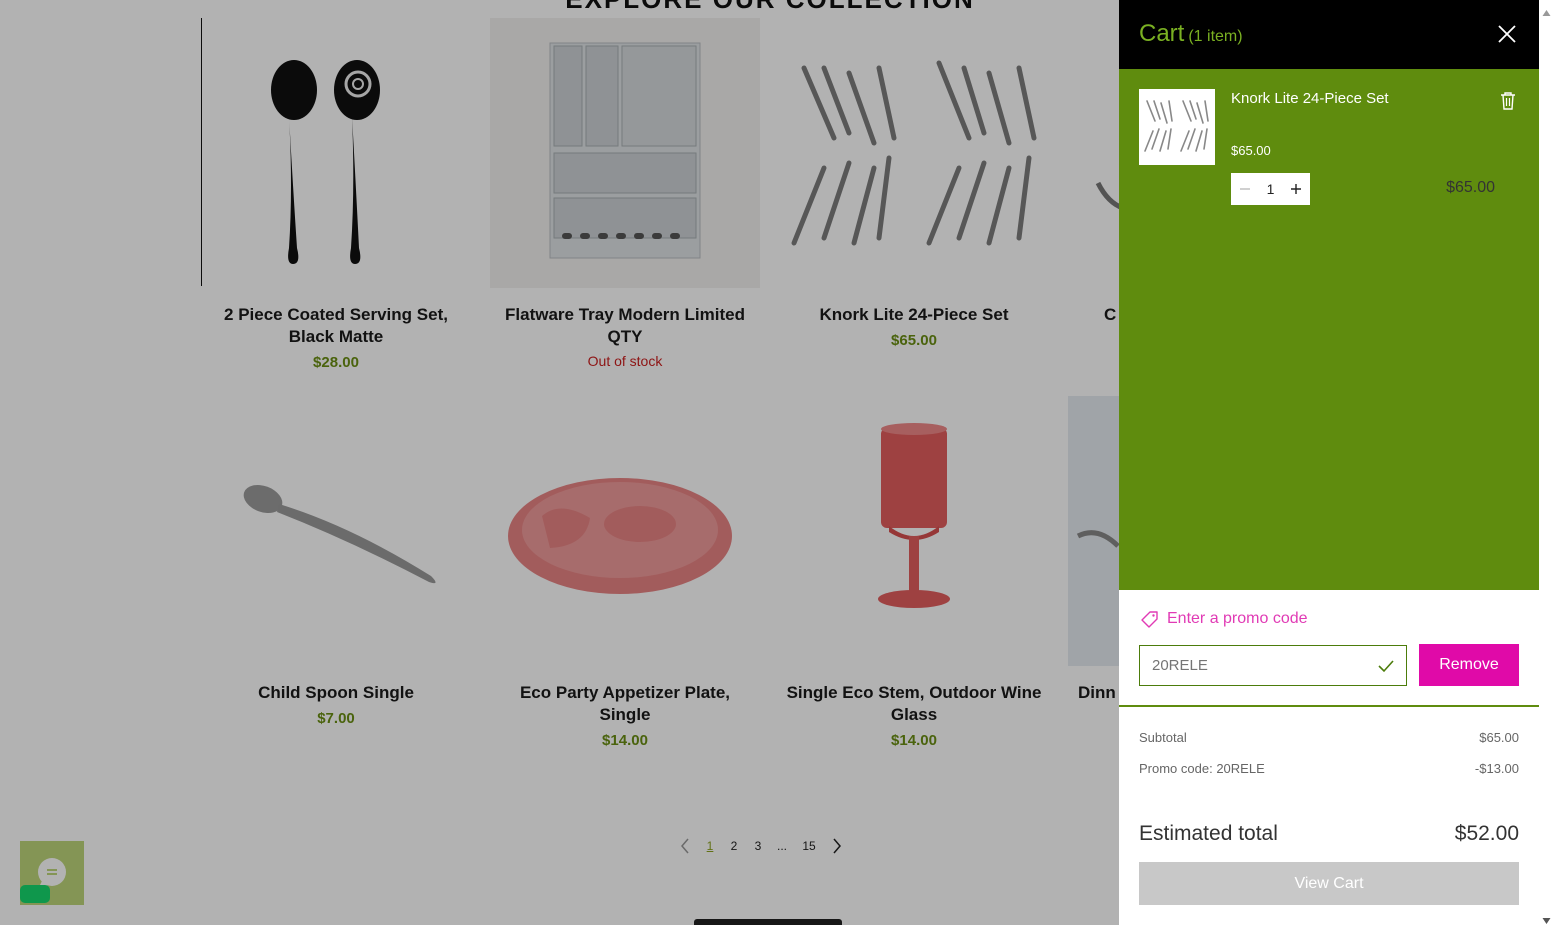 The width and height of the screenshot is (1554, 925). Describe the element at coordinates (336, 693) in the screenshot. I see `product-name: Child Spoon Single` at that location.